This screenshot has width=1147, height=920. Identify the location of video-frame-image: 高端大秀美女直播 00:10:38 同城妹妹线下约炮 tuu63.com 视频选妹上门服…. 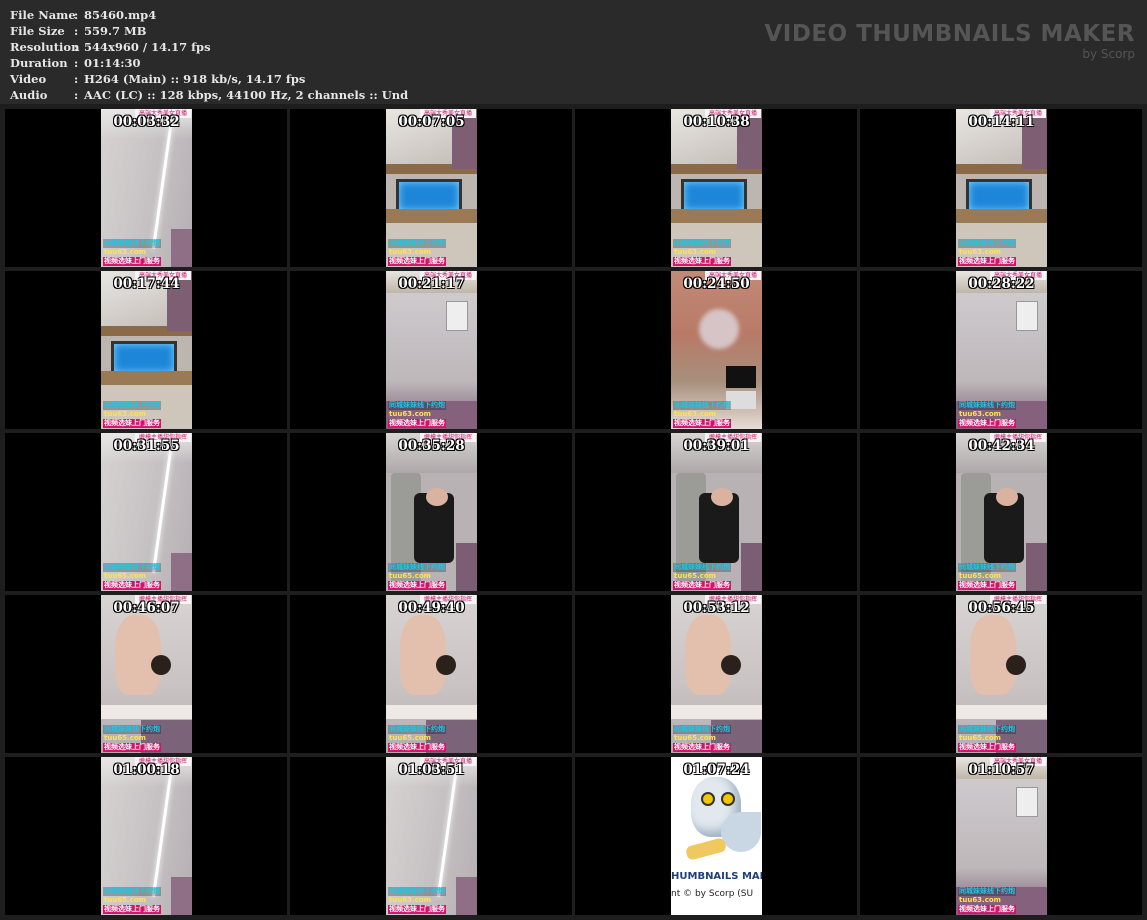
(716, 188).